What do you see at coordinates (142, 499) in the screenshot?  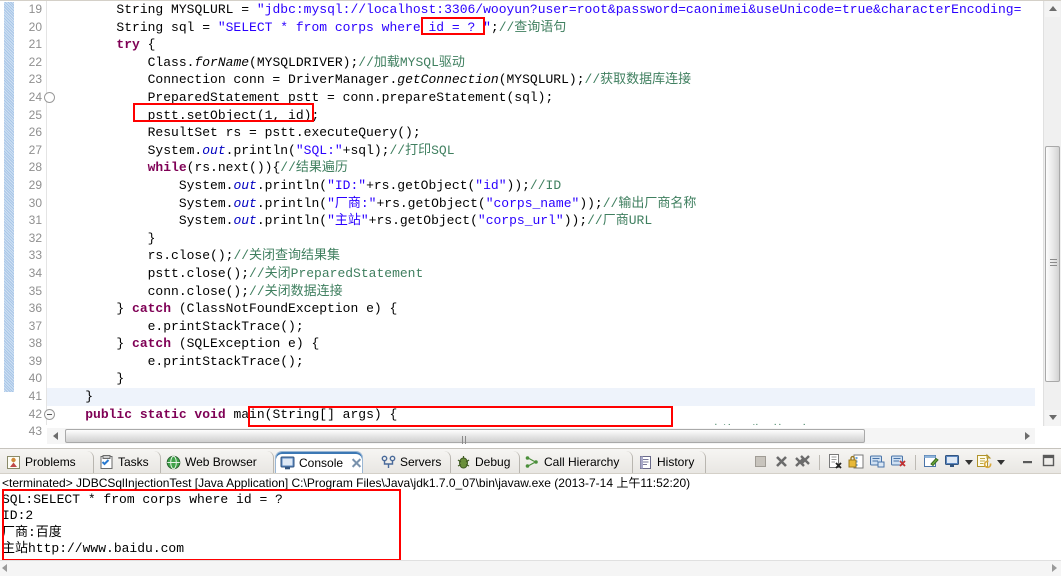 I see `console-output-line: SQL:SELECT * from corps where id = ?` at bounding box center [142, 499].